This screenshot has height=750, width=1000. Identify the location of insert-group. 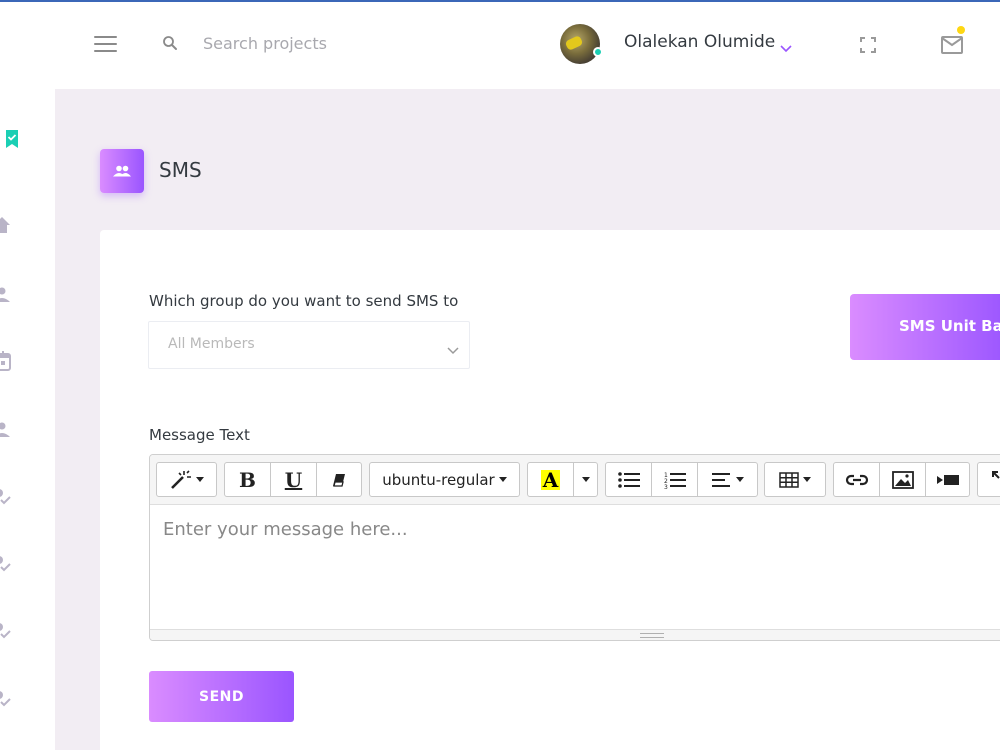
(901, 479).